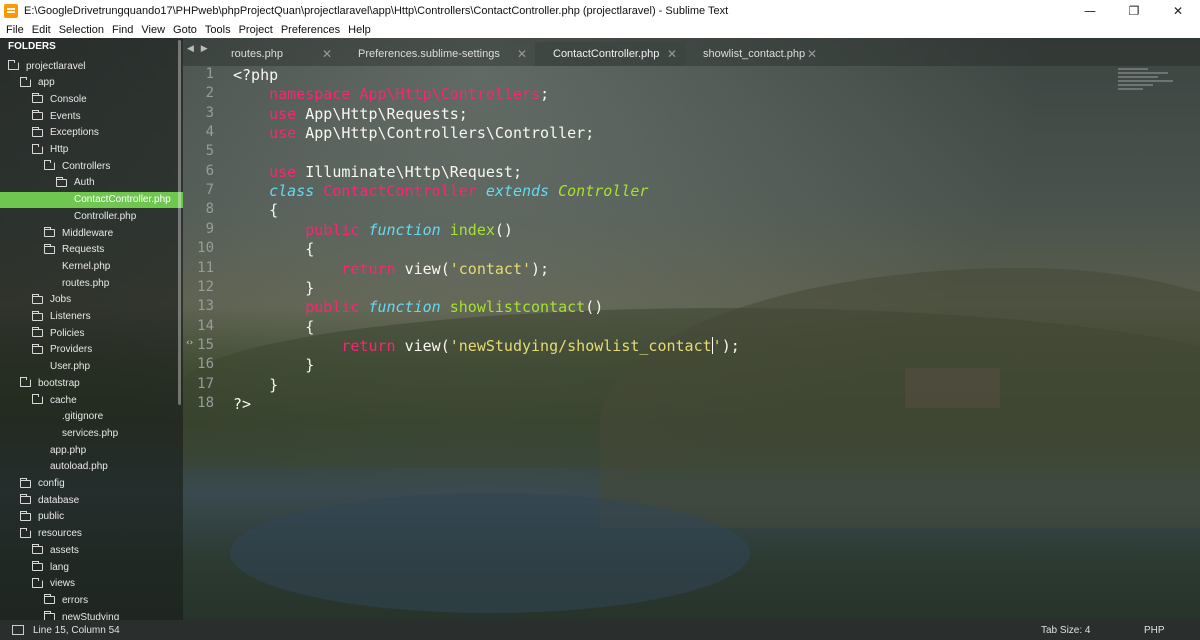 The height and width of the screenshot is (640, 1200). Describe the element at coordinates (91, 584) in the screenshot. I see `sidebar-folder: views` at that location.